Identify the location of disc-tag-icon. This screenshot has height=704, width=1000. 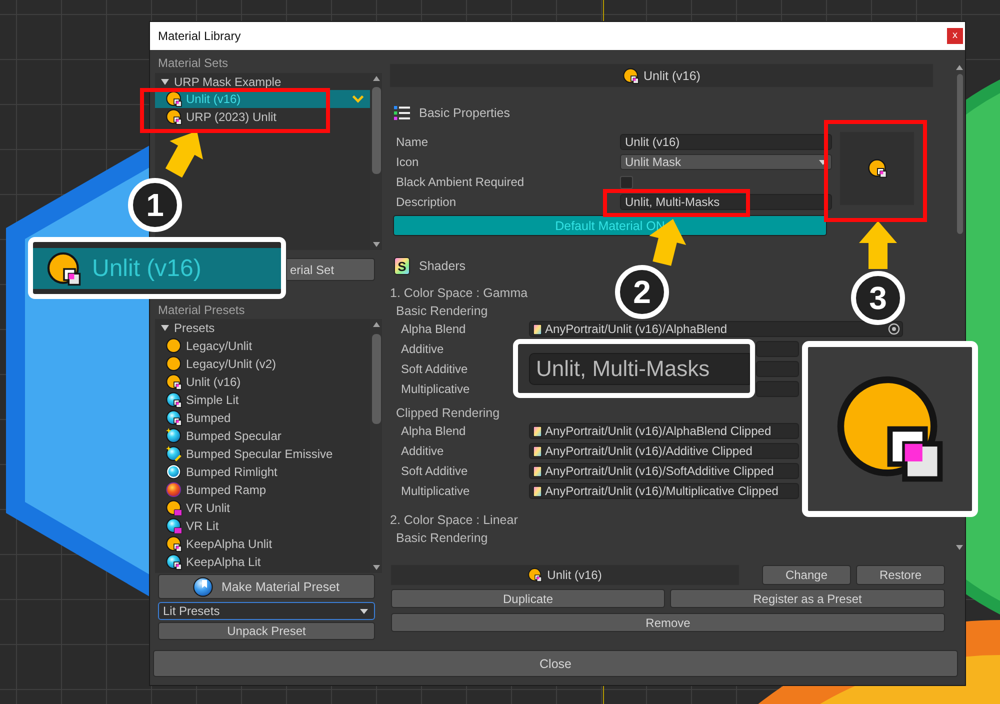
(174, 508).